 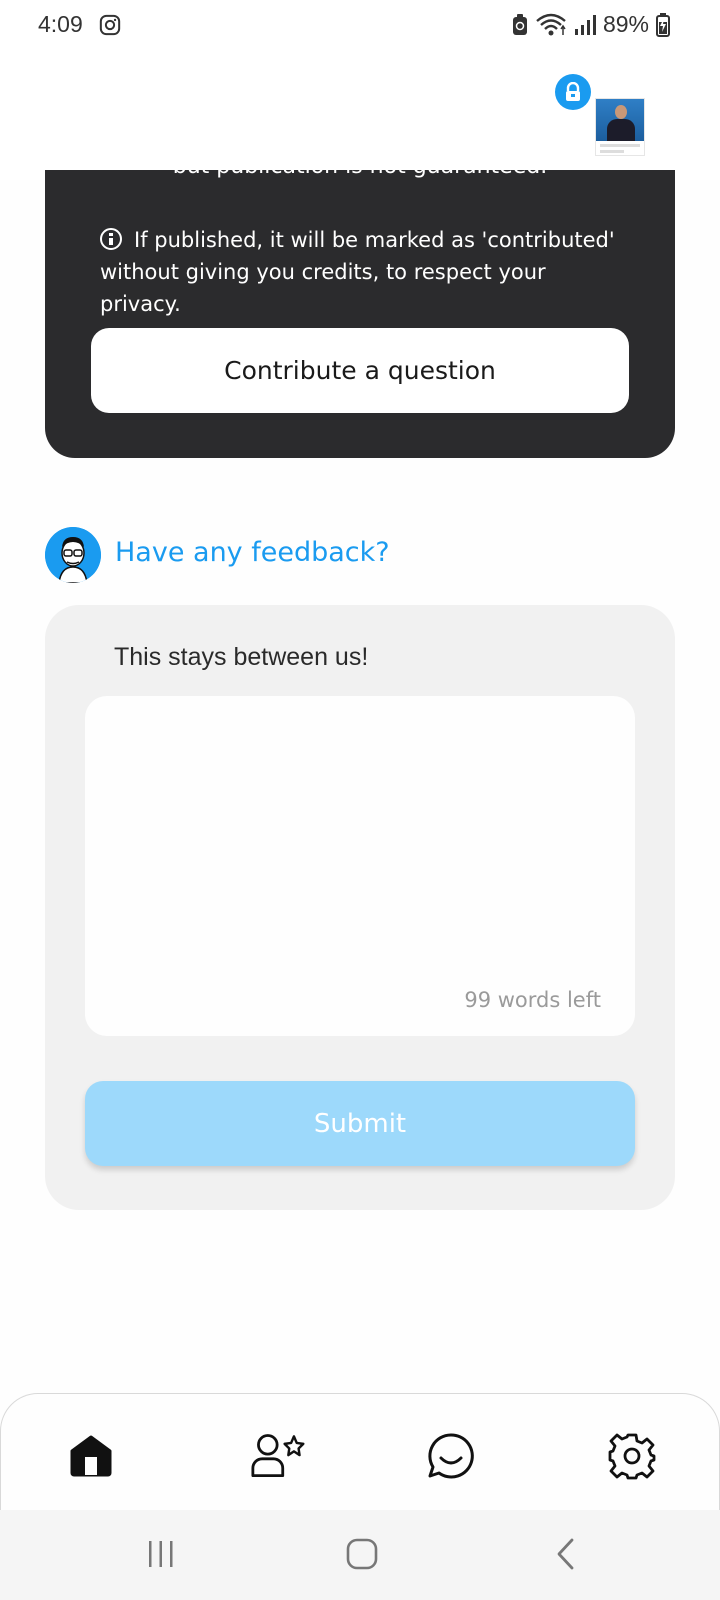 What do you see at coordinates (663, 24) in the screenshot?
I see `battery-charging-icon` at bounding box center [663, 24].